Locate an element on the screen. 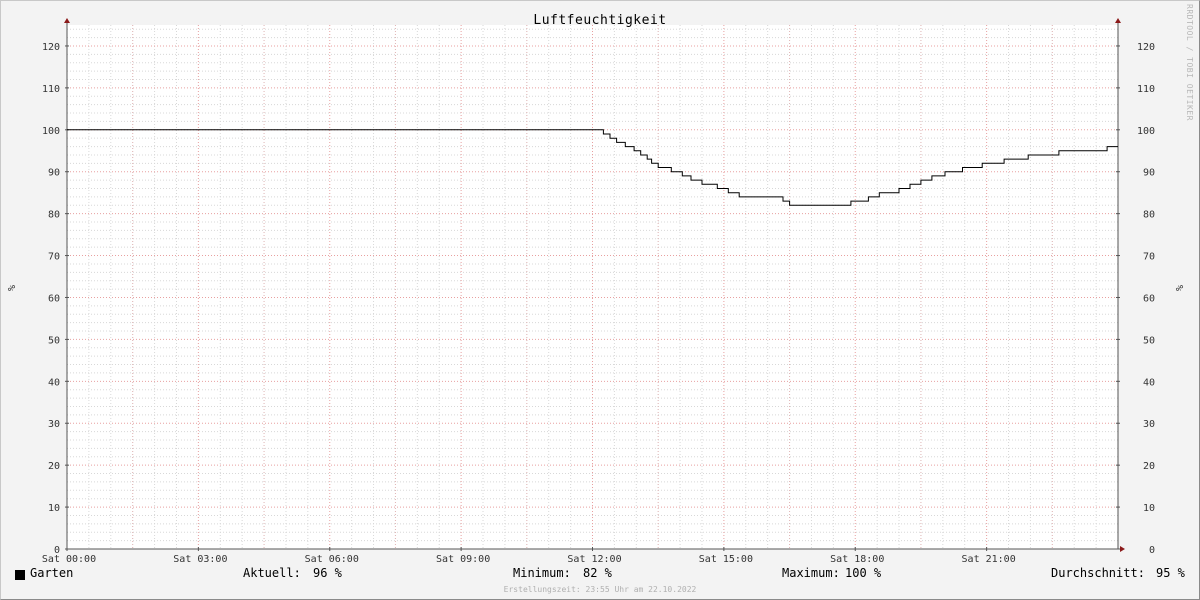 This screenshot has width=1200, height=600. y-tick-label-right: 0 is located at coordinates (1152, 550).